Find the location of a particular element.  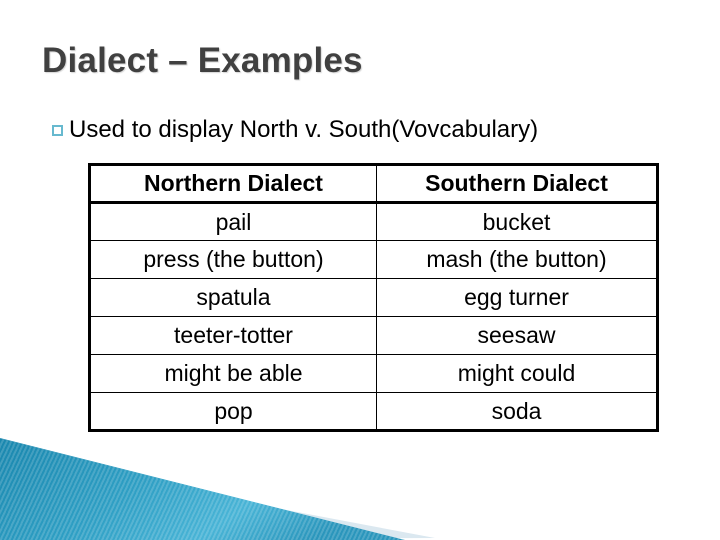

table-row: spatula egg turner is located at coordinates (373, 297).